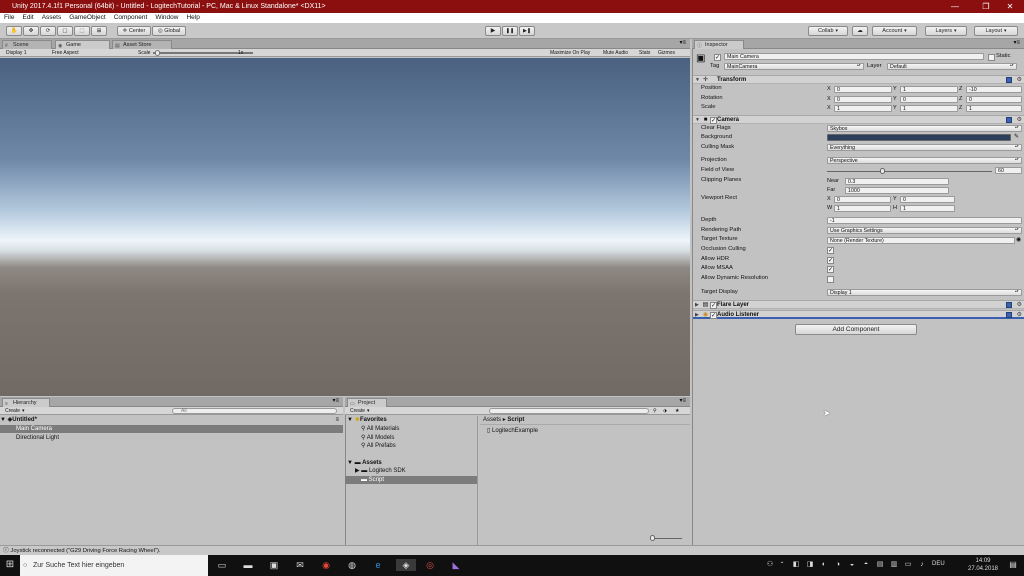 The height and width of the screenshot is (576, 1024). I want to click on tray-app-1-icon: ◧, so click(796, 565).